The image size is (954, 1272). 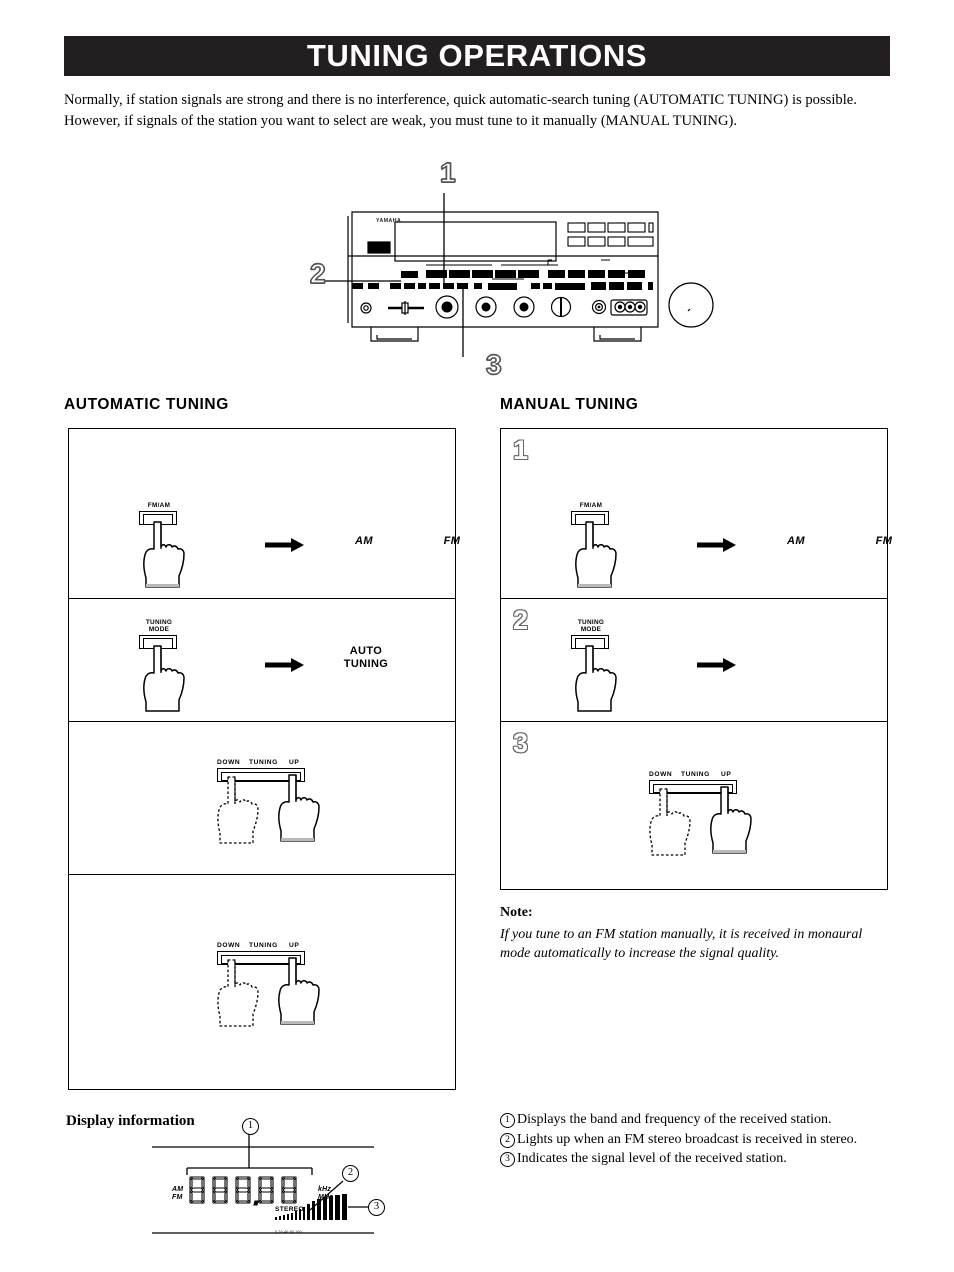 I want to click on manual-step3-number: 3, so click(x=521, y=743).